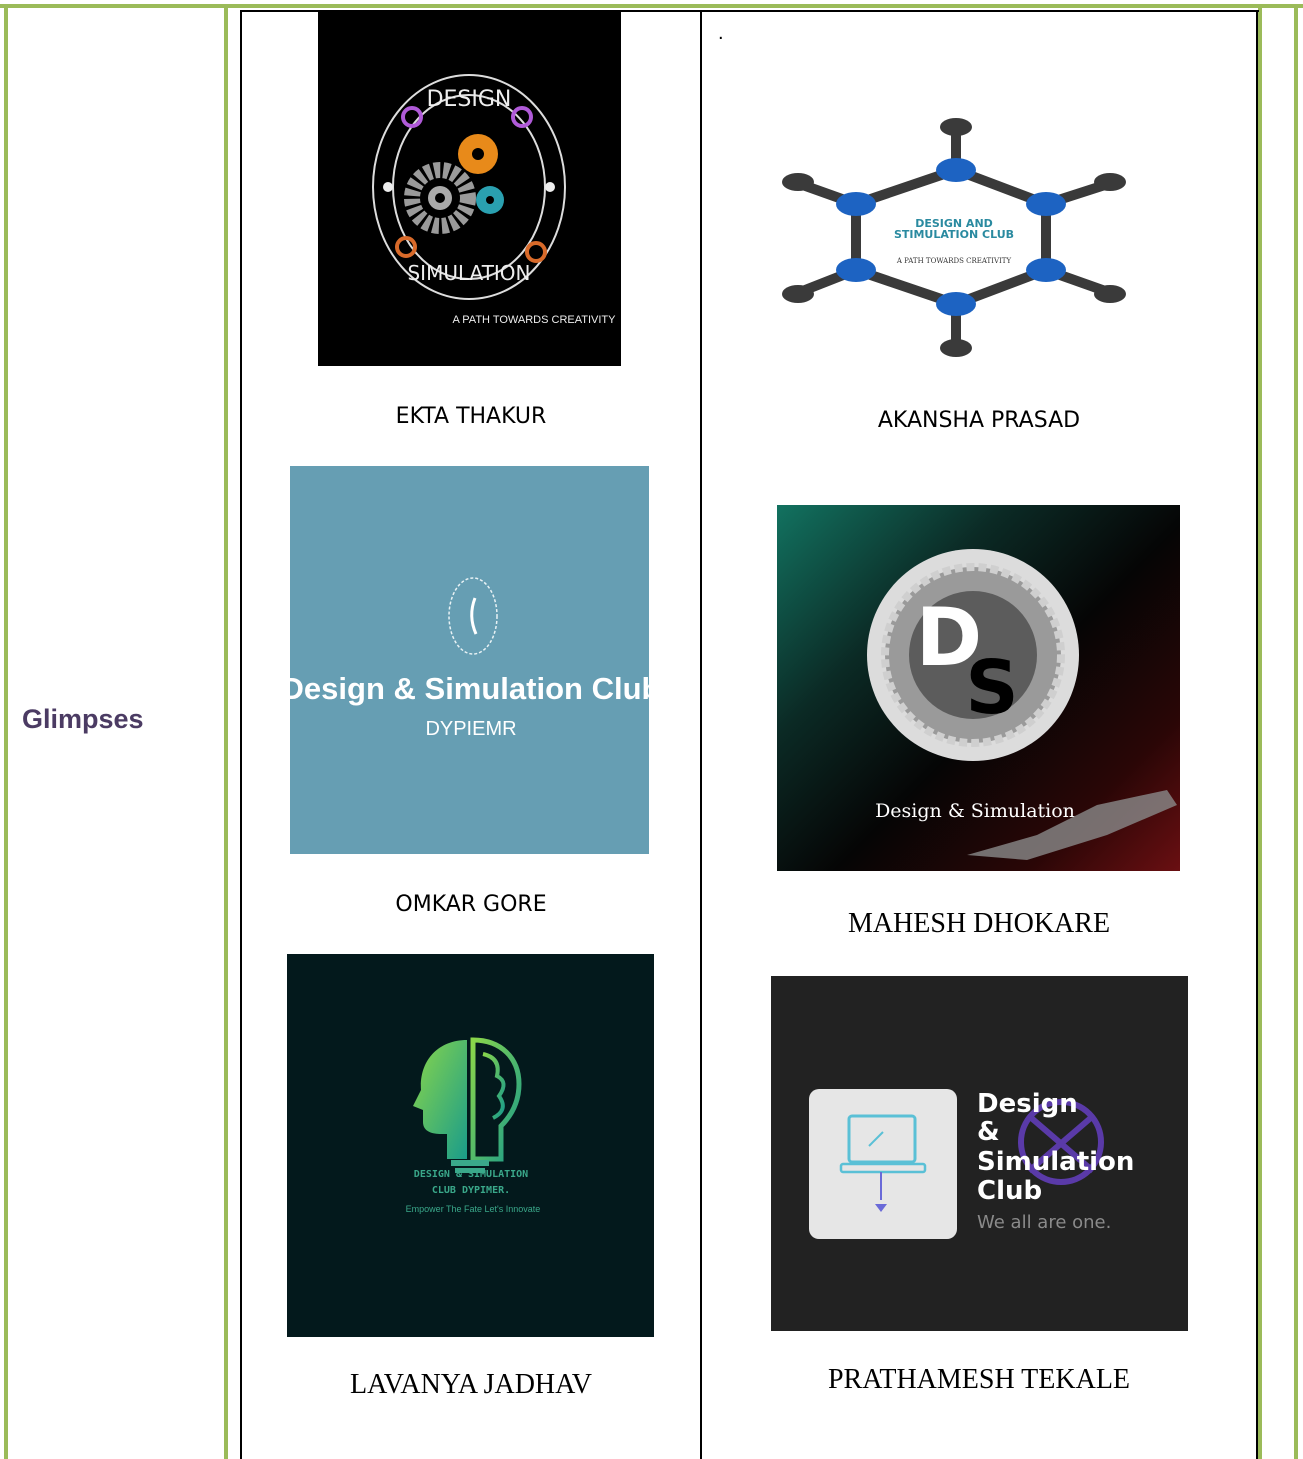 The image size is (1303, 1459). What do you see at coordinates (470, 729) in the screenshot?
I see `logo-text-line: DYPIEMR` at bounding box center [470, 729].